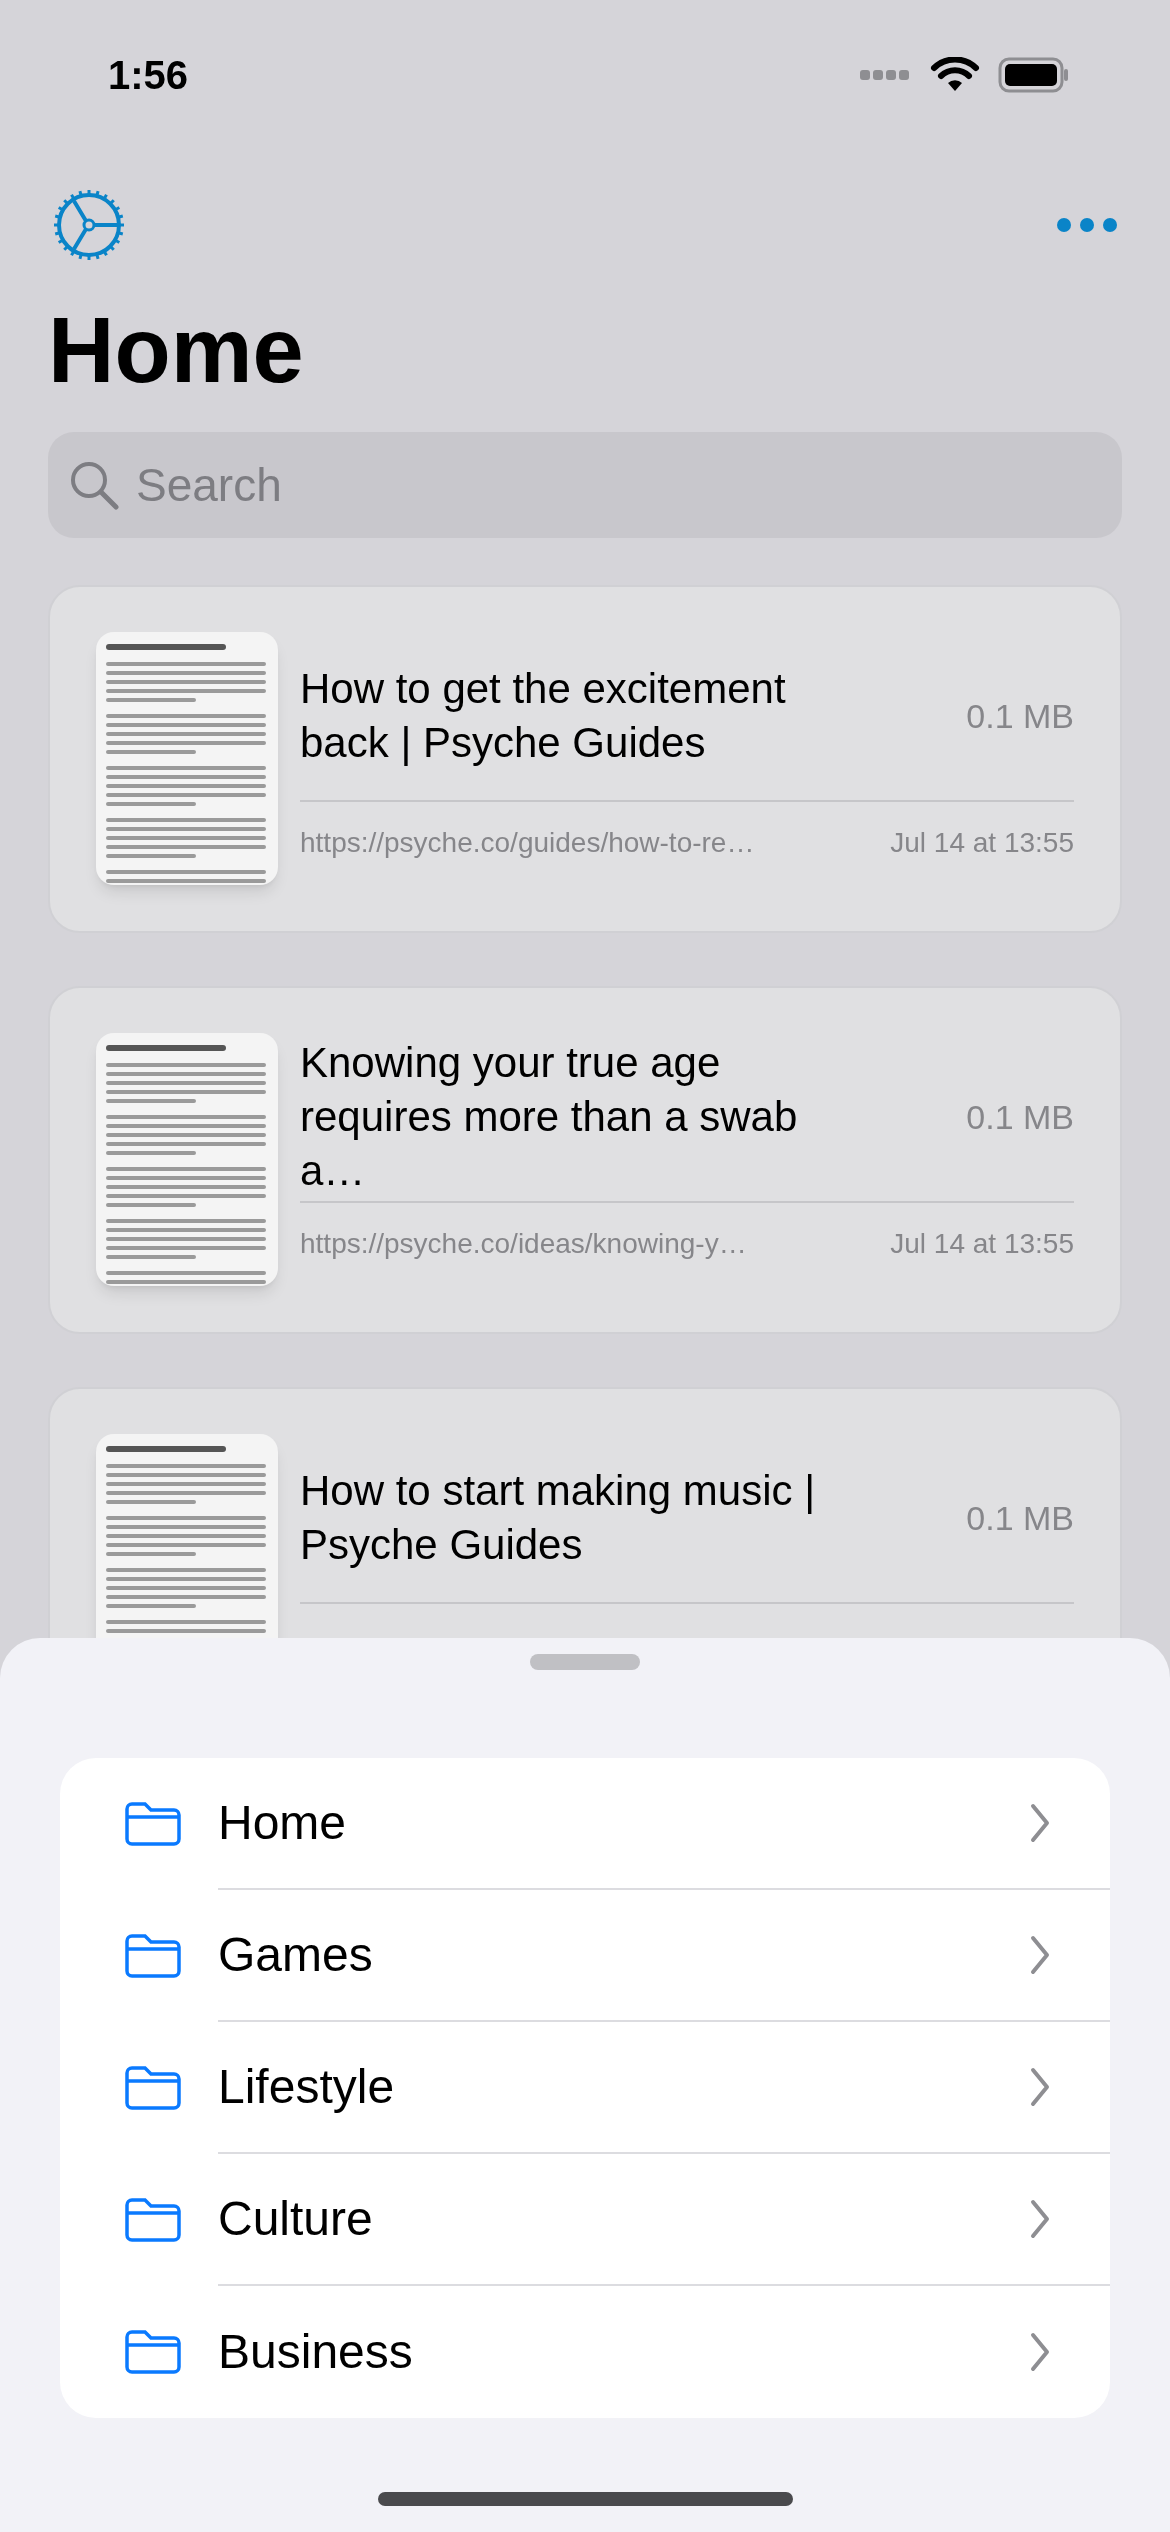 The height and width of the screenshot is (2532, 1170). I want to click on status-time: 1:56, so click(148, 75).